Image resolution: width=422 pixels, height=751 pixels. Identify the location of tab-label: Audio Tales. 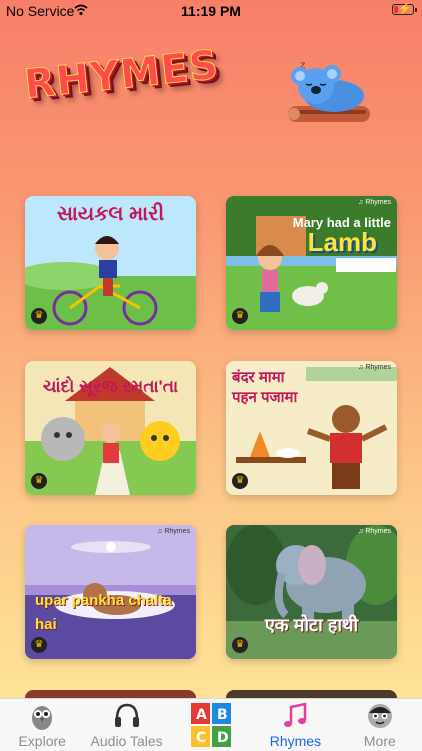
(126, 741).